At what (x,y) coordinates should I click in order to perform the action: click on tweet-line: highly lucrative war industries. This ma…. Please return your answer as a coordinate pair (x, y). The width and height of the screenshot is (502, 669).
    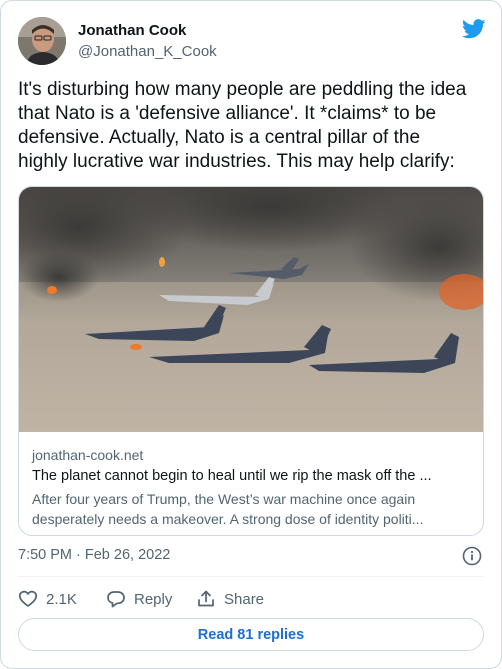
    Looking at the image, I should click on (236, 161).